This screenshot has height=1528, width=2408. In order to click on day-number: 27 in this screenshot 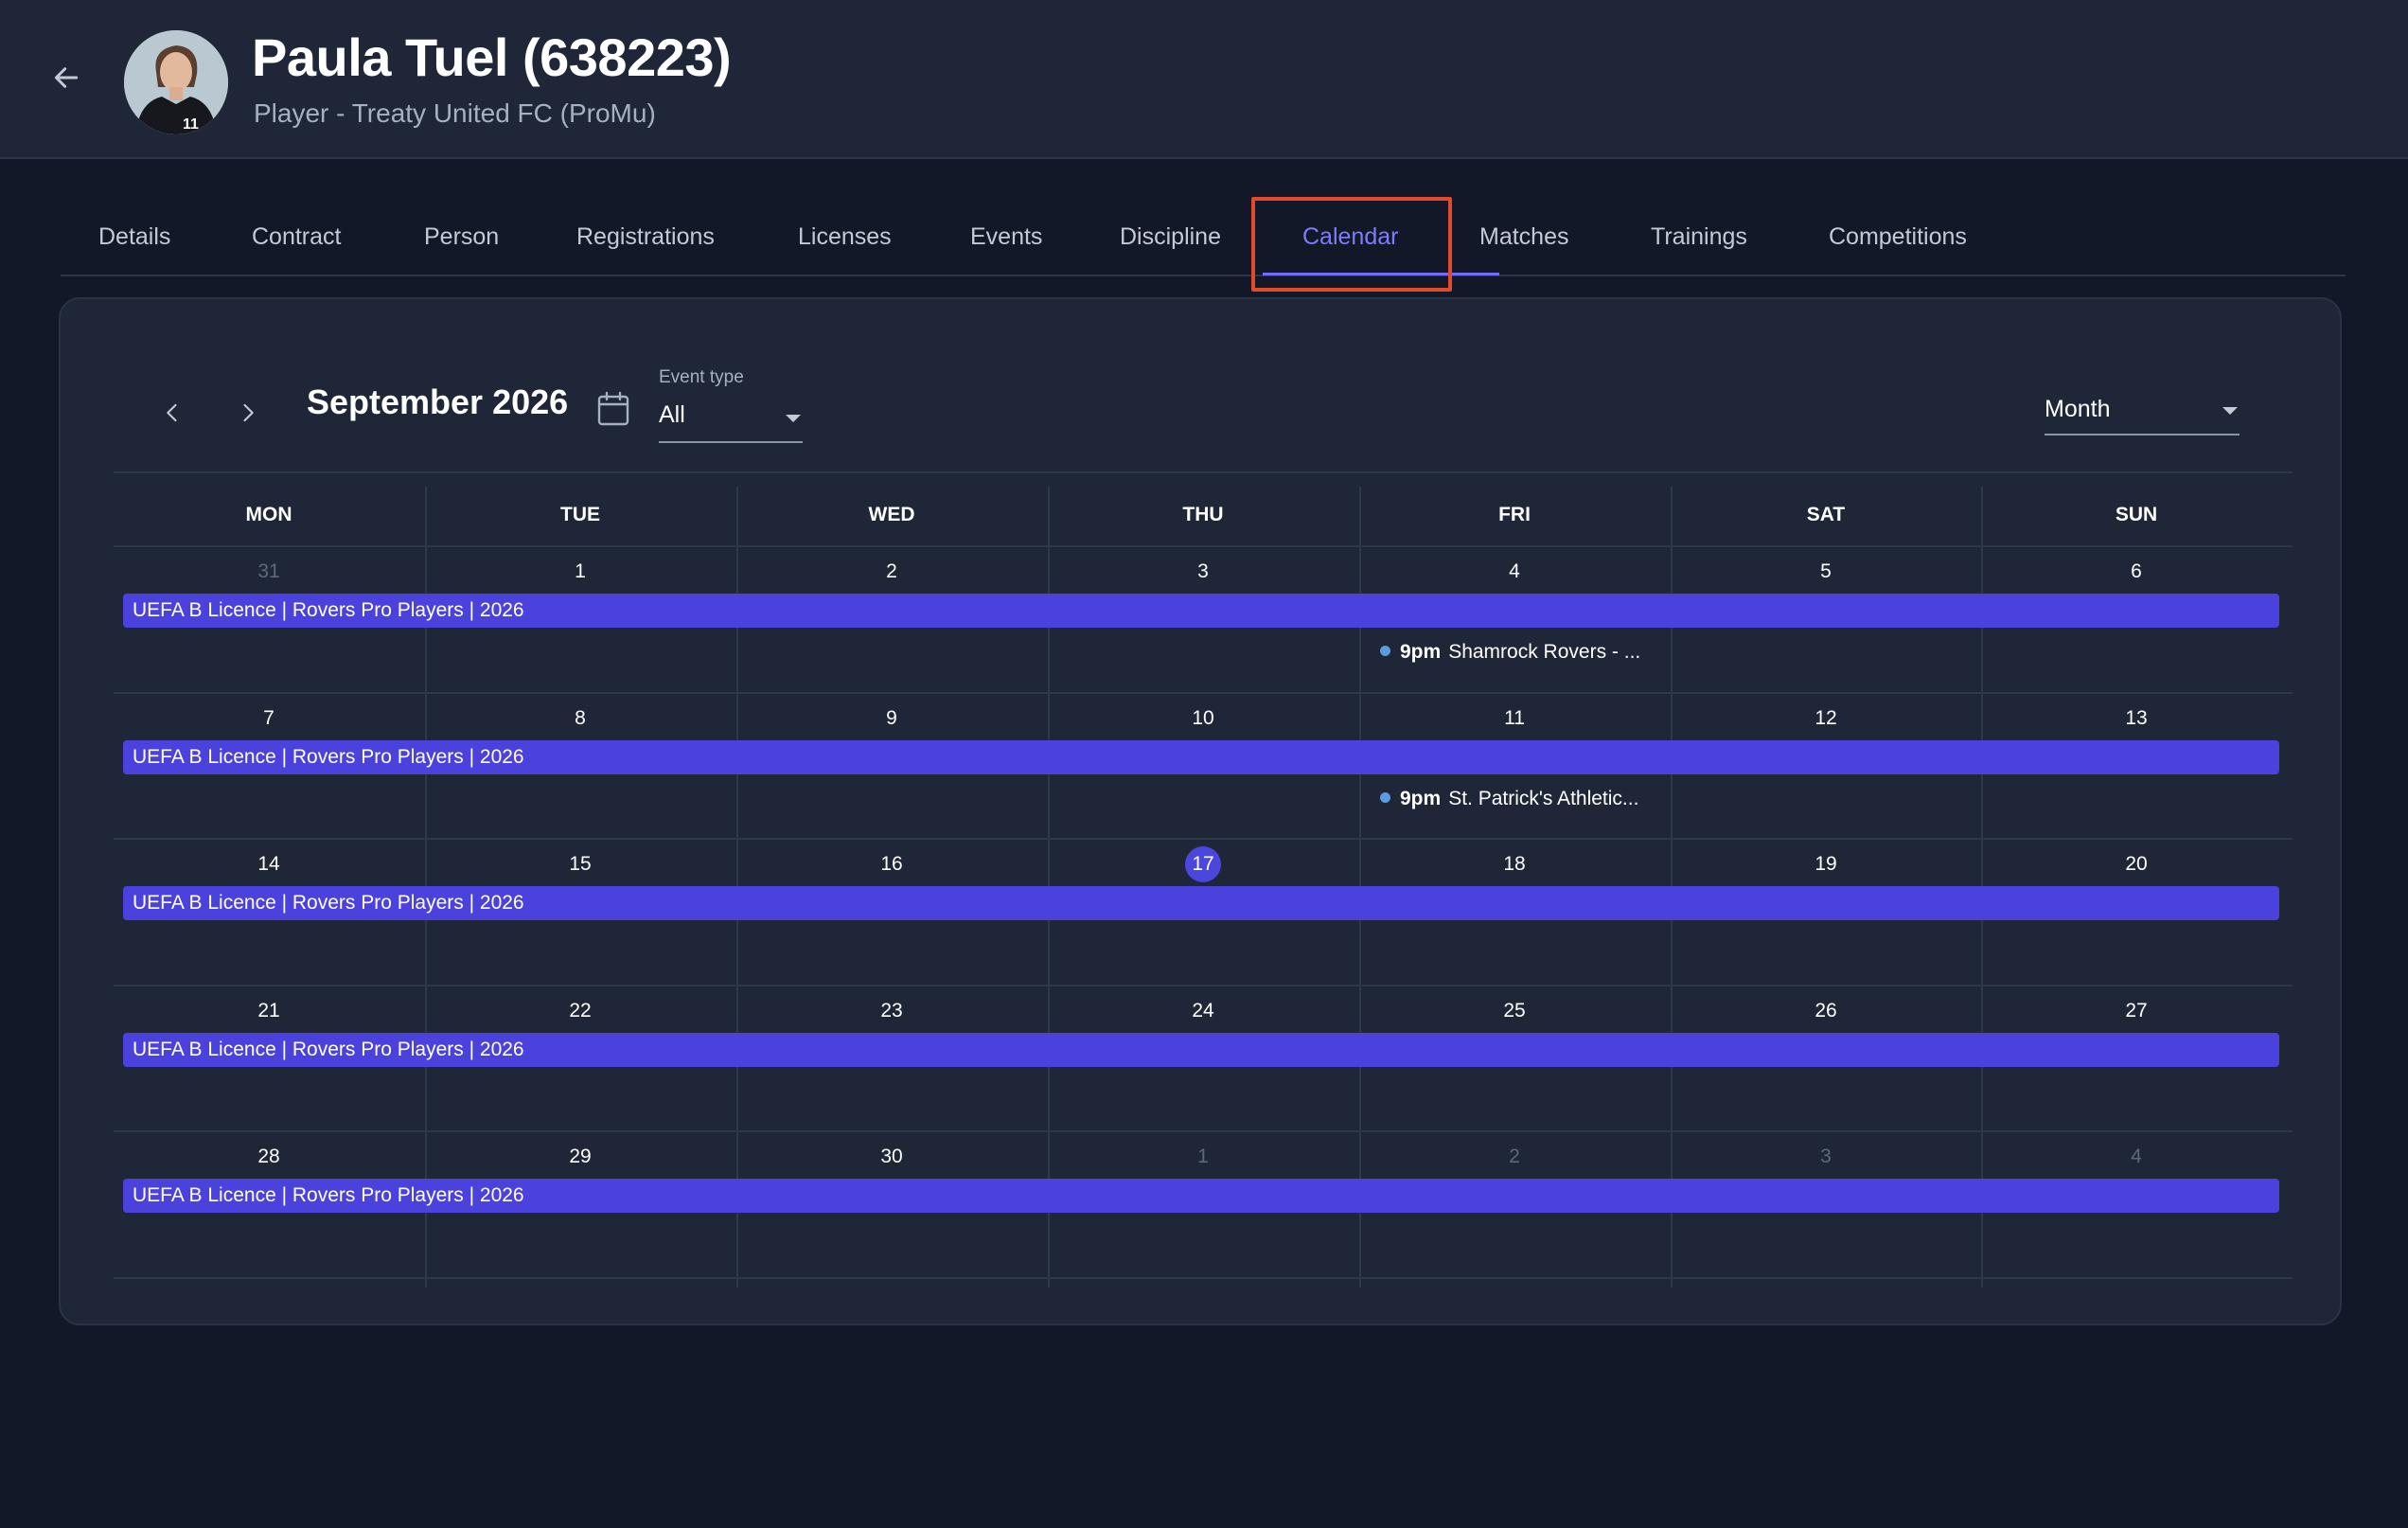, I will do `click(2136, 1011)`.